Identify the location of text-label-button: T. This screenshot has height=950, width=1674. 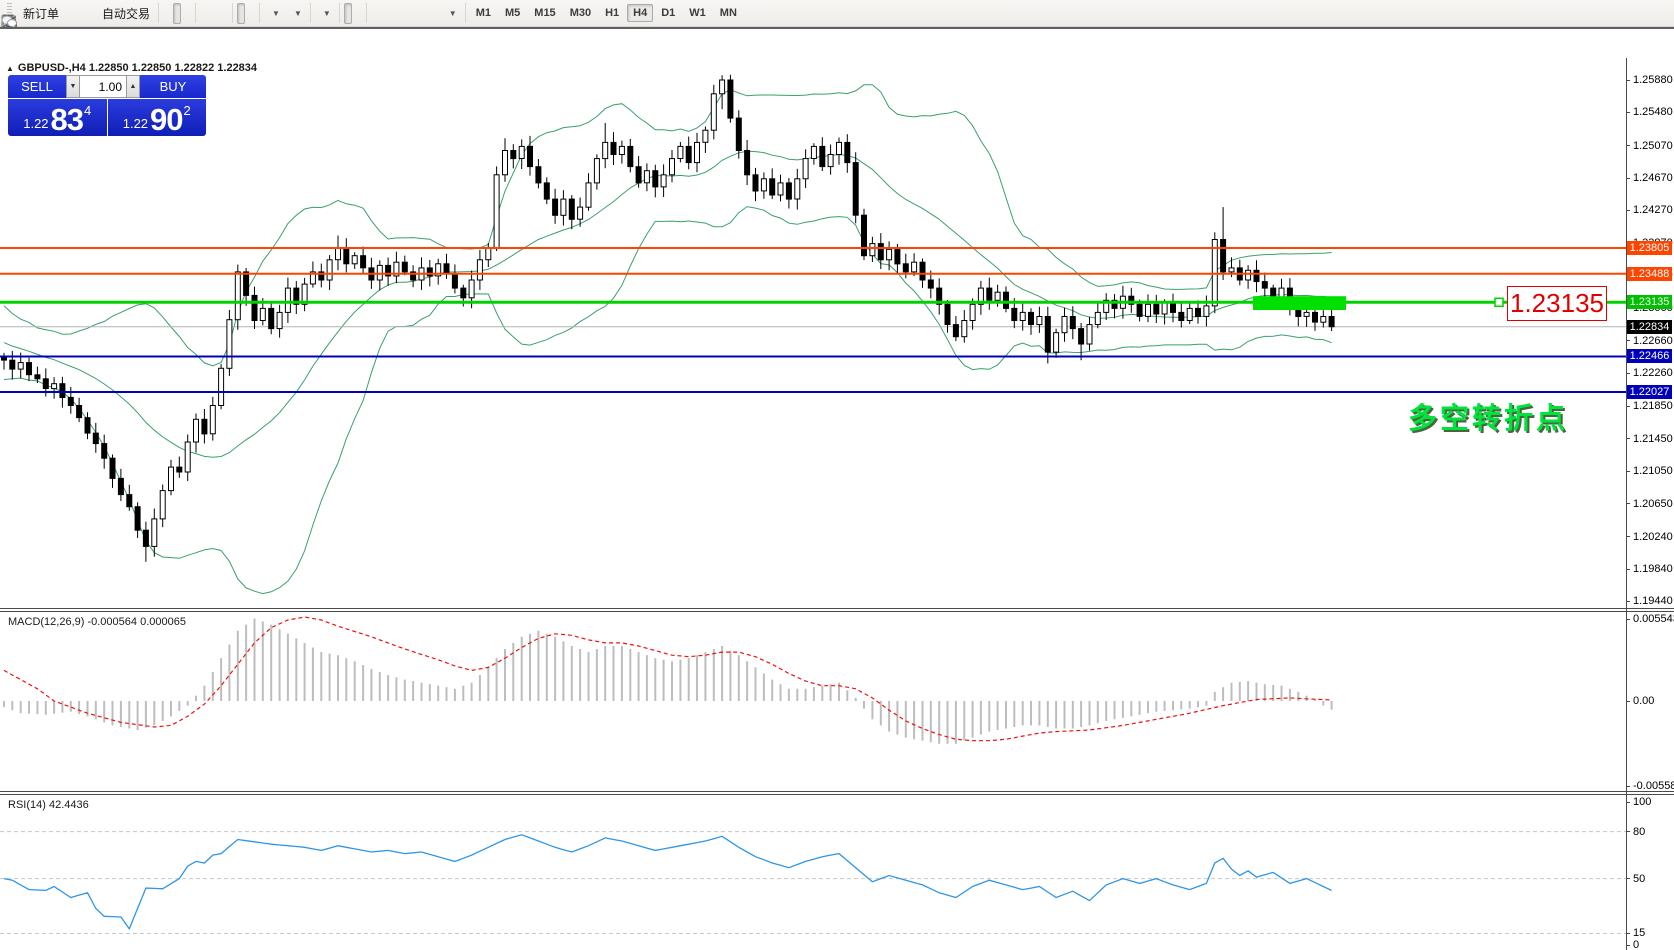
(220, 16).